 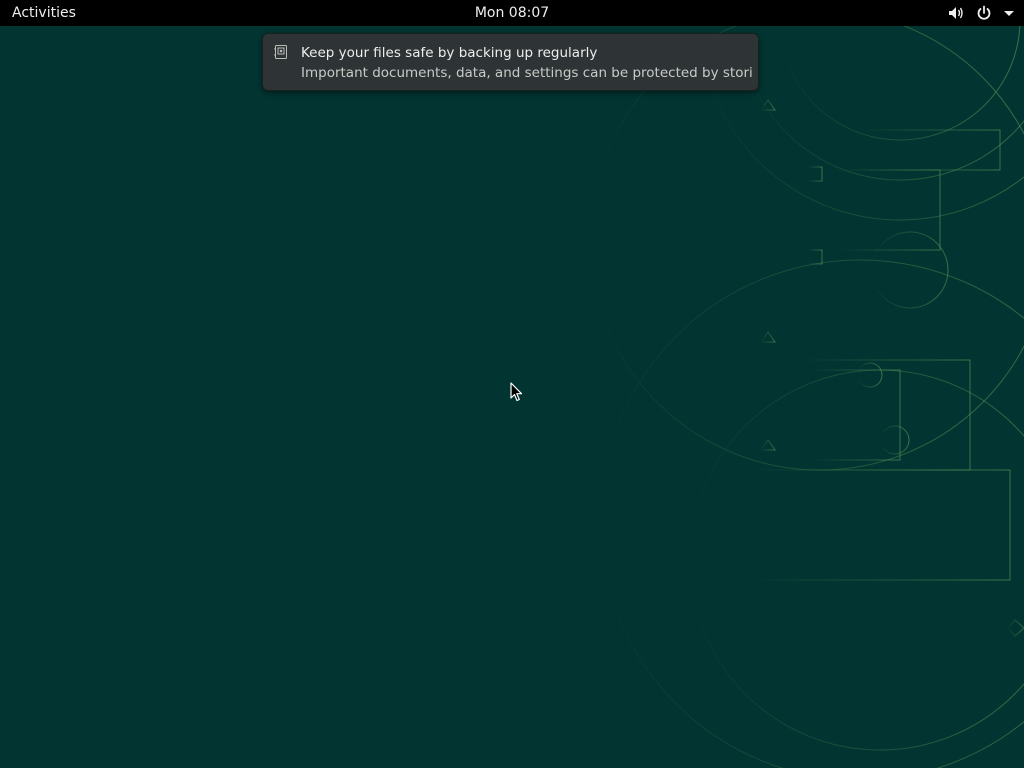 I want to click on top-bar: Activities Mon 08:07, so click(x=512, y=13).